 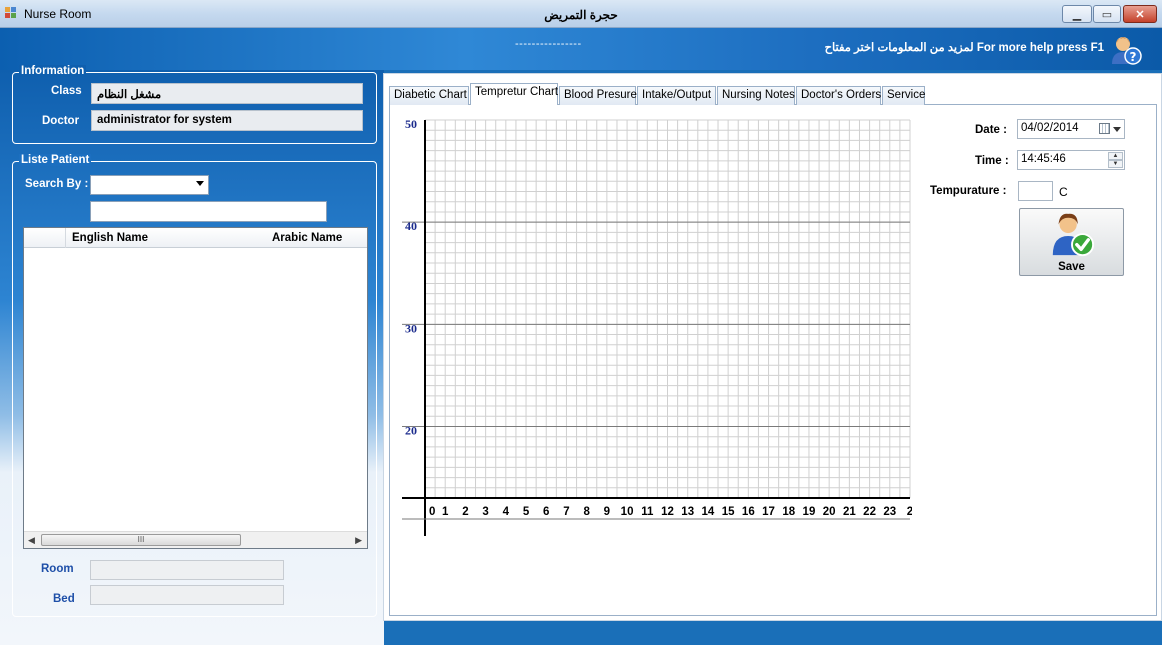 What do you see at coordinates (756, 95) in the screenshot?
I see `tab-nursing-notes: Nursing Notes` at bounding box center [756, 95].